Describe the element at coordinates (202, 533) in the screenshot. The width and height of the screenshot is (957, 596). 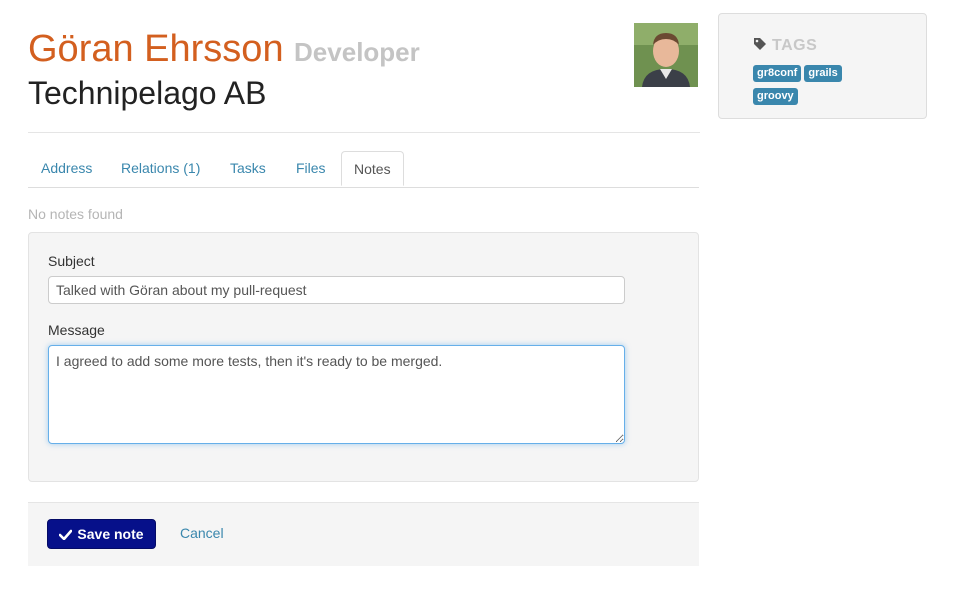
I see `cancel-link: Cancel` at that location.